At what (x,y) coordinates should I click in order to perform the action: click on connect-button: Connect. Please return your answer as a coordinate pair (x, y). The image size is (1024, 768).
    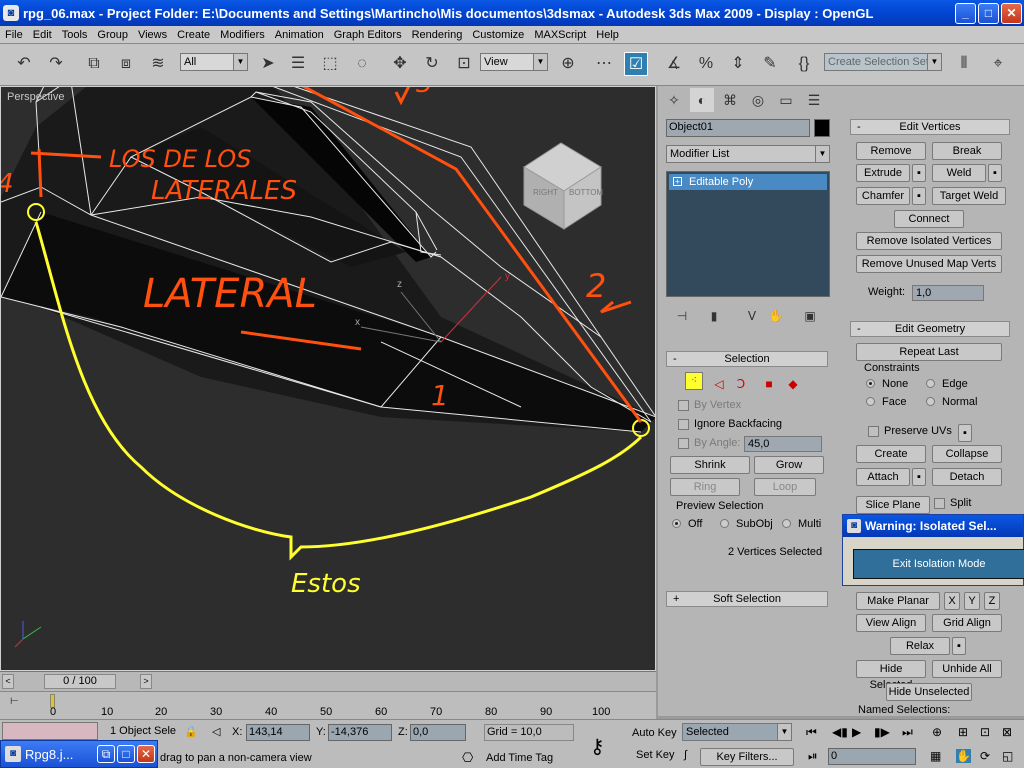
    Looking at the image, I should click on (929, 219).